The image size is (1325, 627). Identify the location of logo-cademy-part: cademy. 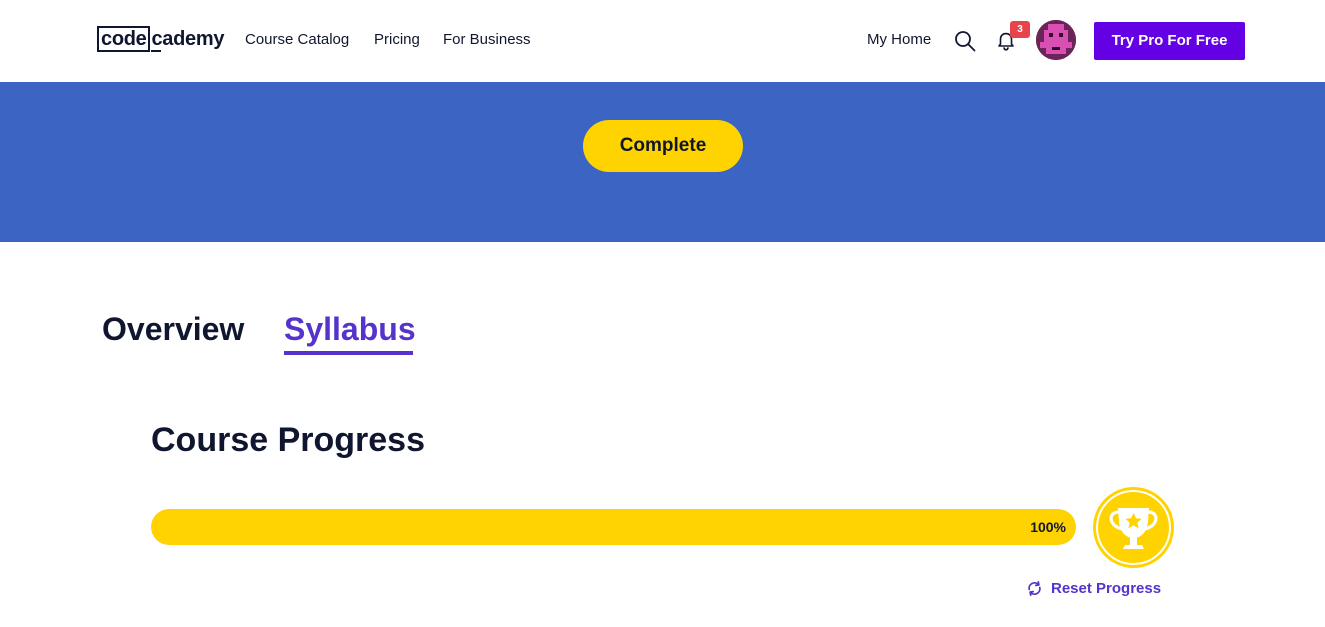
(188, 40).